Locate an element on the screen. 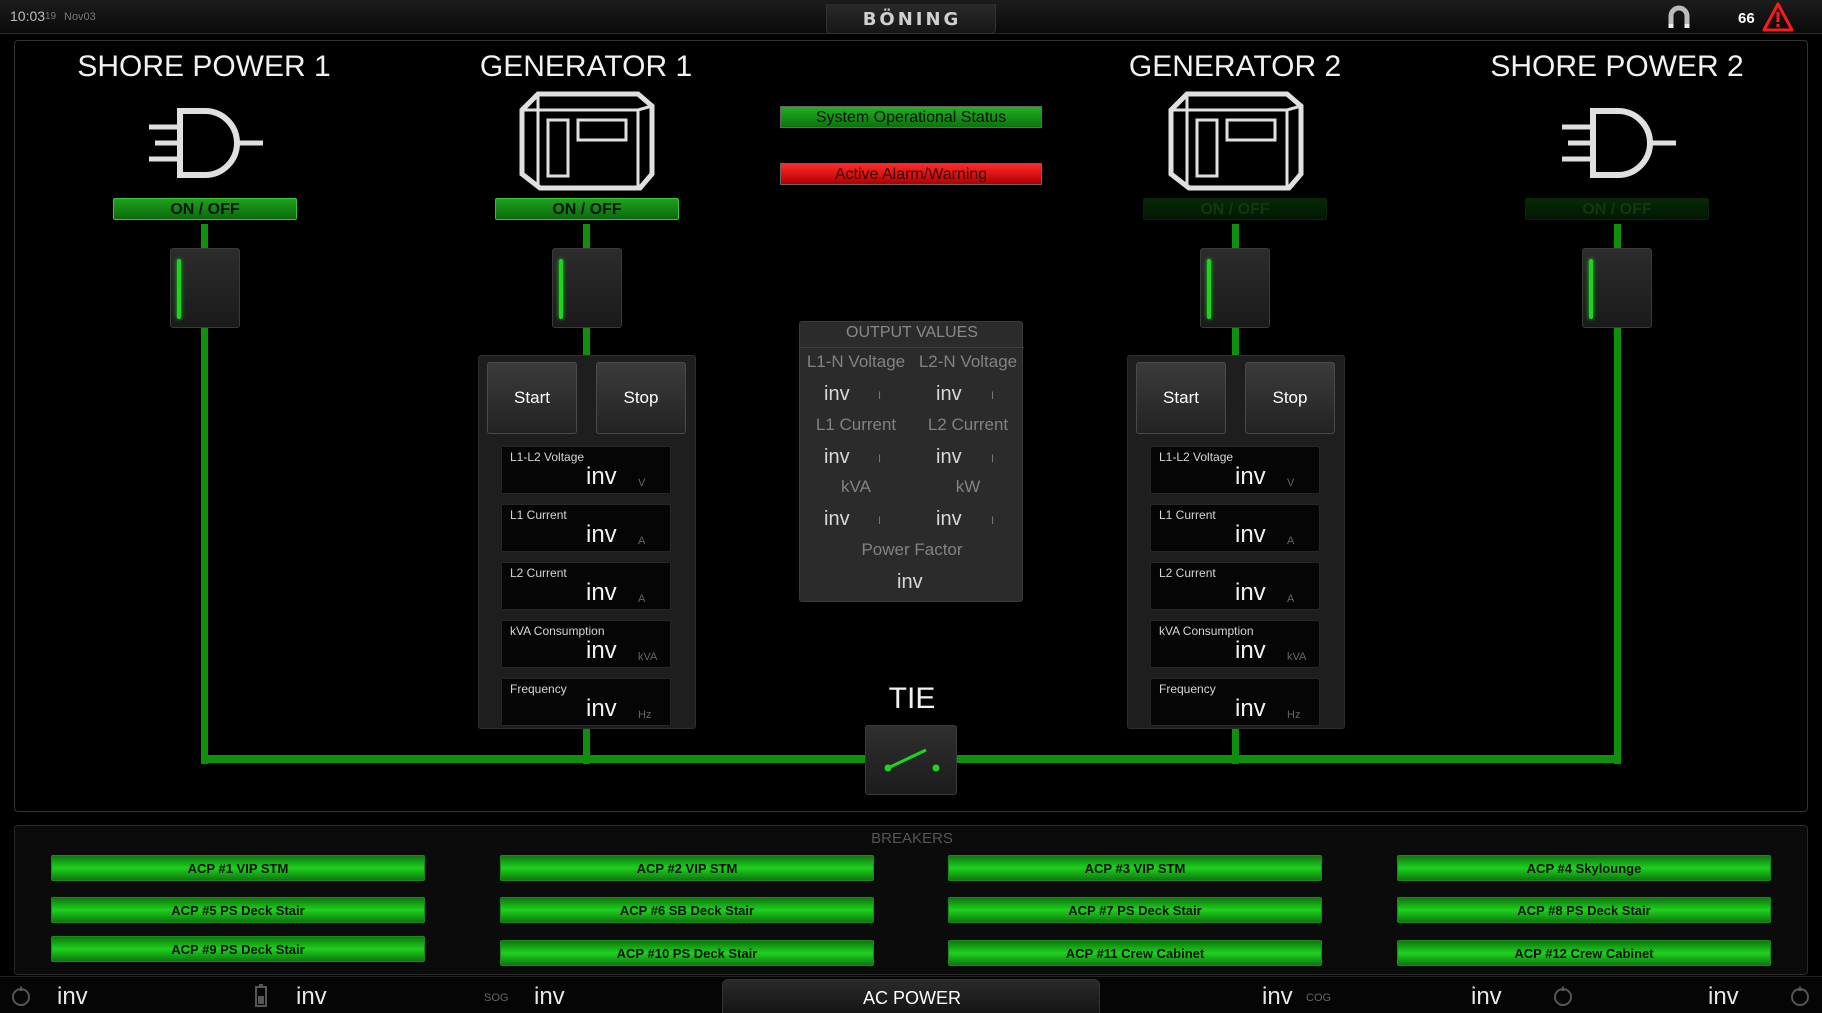  generator-1-l1-current: L1 Current inv A is located at coordinates (586, 528).